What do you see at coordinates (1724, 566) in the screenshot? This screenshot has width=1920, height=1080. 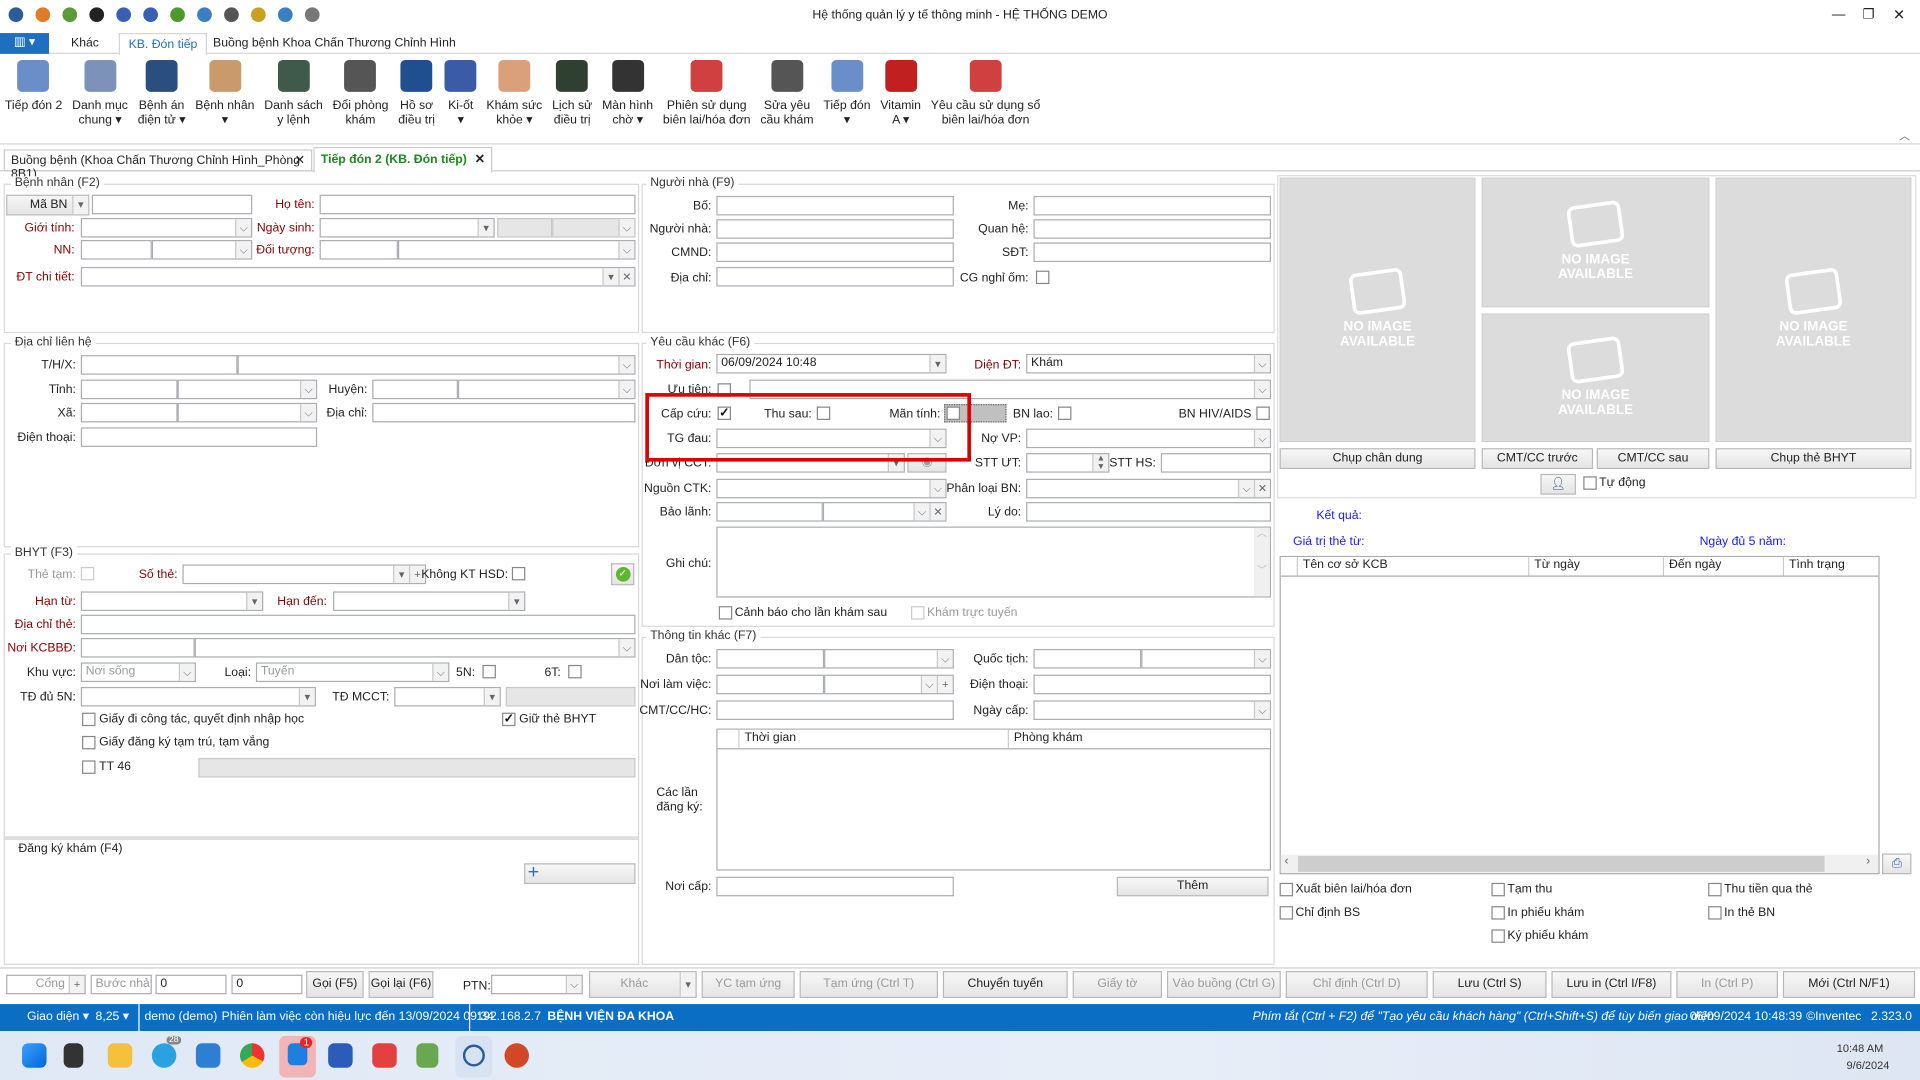 I see `column-header: Đến ngày` at bounding box center [1724, 566].